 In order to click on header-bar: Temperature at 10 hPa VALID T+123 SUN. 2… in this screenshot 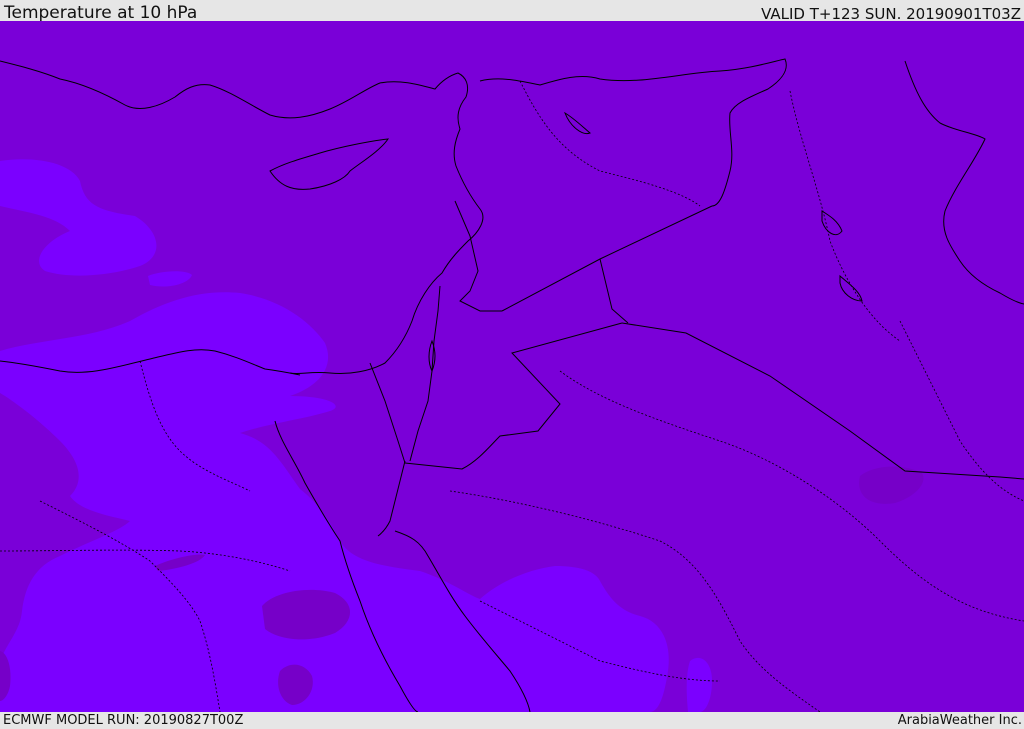, I will do `click(512, 11)`.